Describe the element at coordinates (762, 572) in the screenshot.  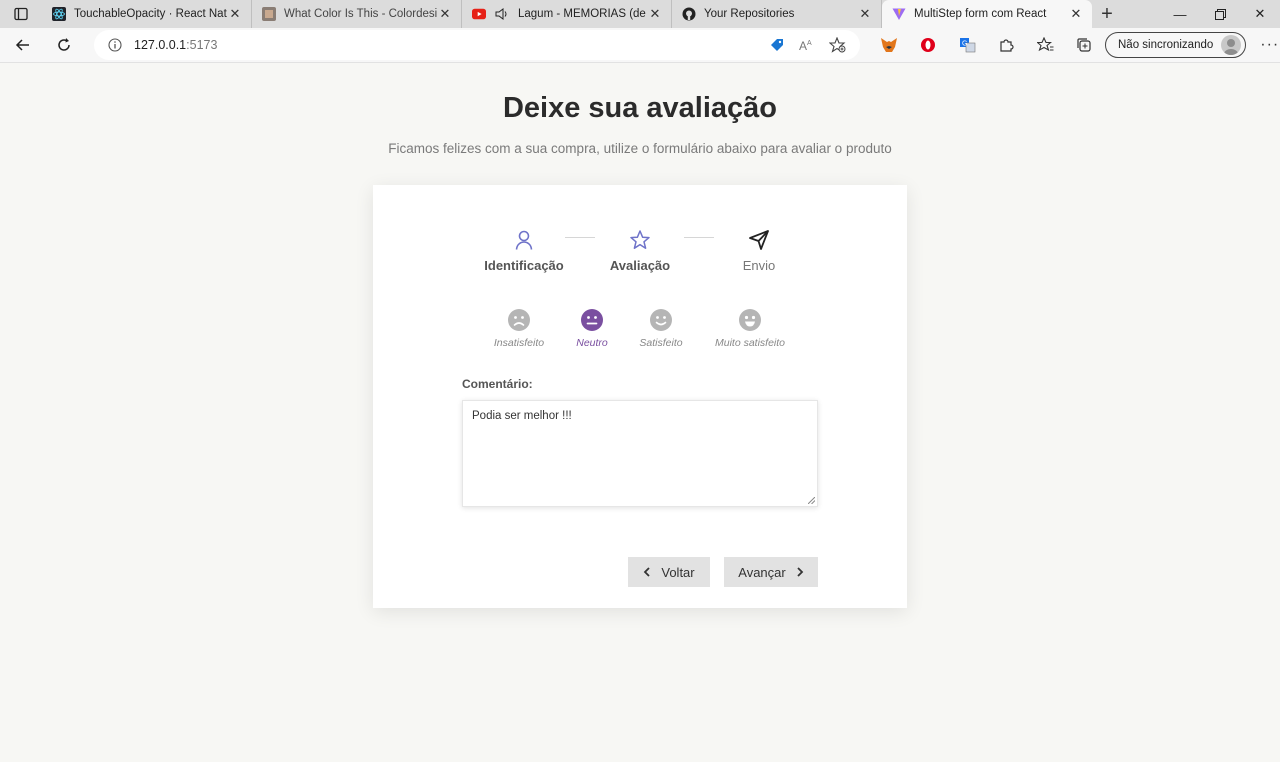
I see `next-button-label: Avançar` at that location.